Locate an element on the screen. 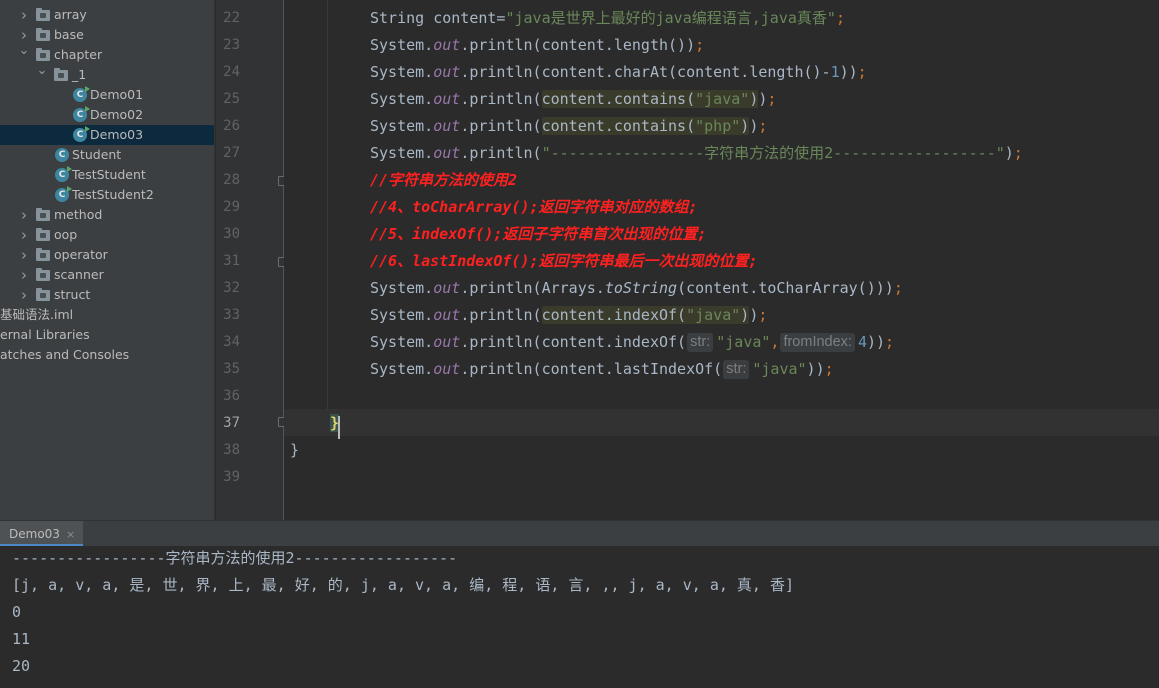 The height and width of the screenshot is (688, 1159). code-line: } is located at coordinates (294, 450).